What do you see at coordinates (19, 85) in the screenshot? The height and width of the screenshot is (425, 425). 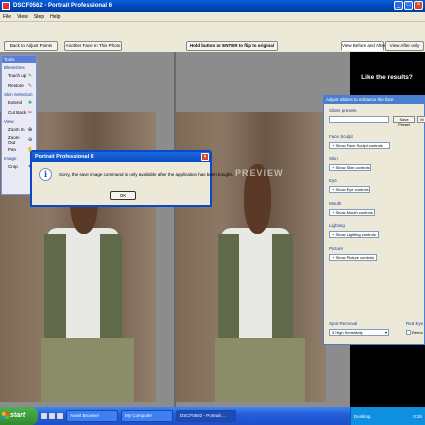 I see `tool-restore: Restore ✎` at bounding box center [19, 85].